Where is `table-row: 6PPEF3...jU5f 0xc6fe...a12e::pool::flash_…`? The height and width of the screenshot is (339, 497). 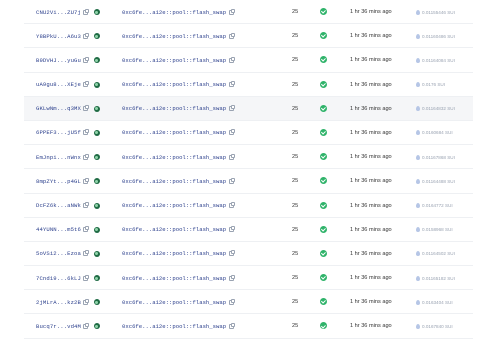 table-row: 6PPEF3...jU5f 0xc6fe...a12e::pool::flash_… is located at coordinates (248, 133).